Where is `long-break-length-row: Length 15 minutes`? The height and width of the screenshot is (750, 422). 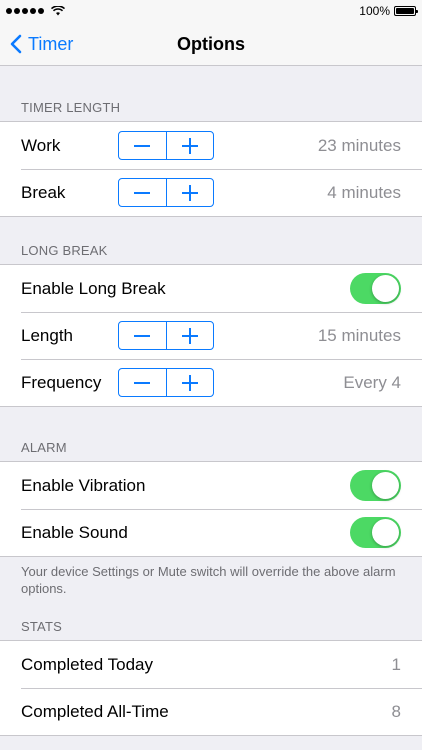 long-break-length-row: Length 15 minutes is located at coordinates (211, 335).